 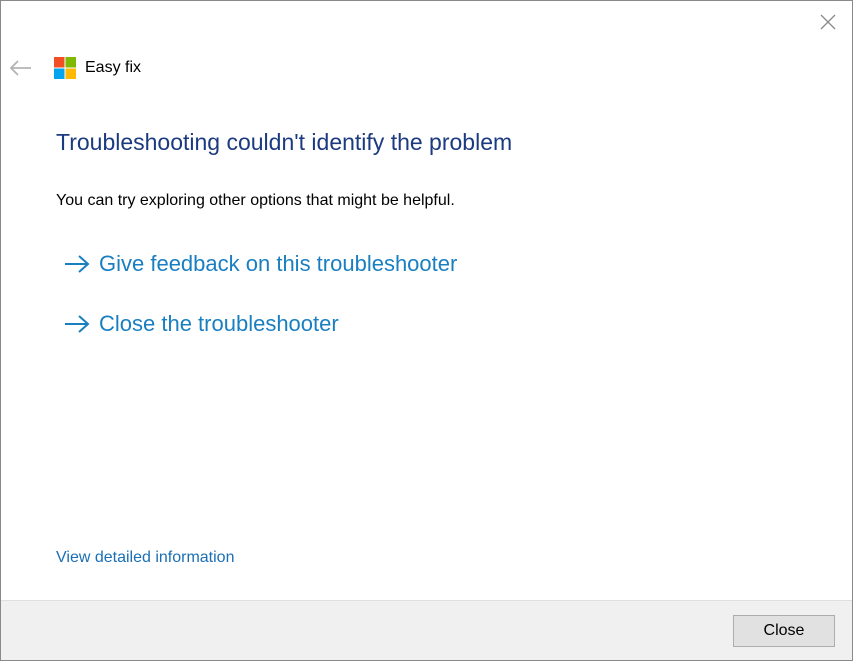 I want to click on footer-bar: Close, so click(x=426, y=630).